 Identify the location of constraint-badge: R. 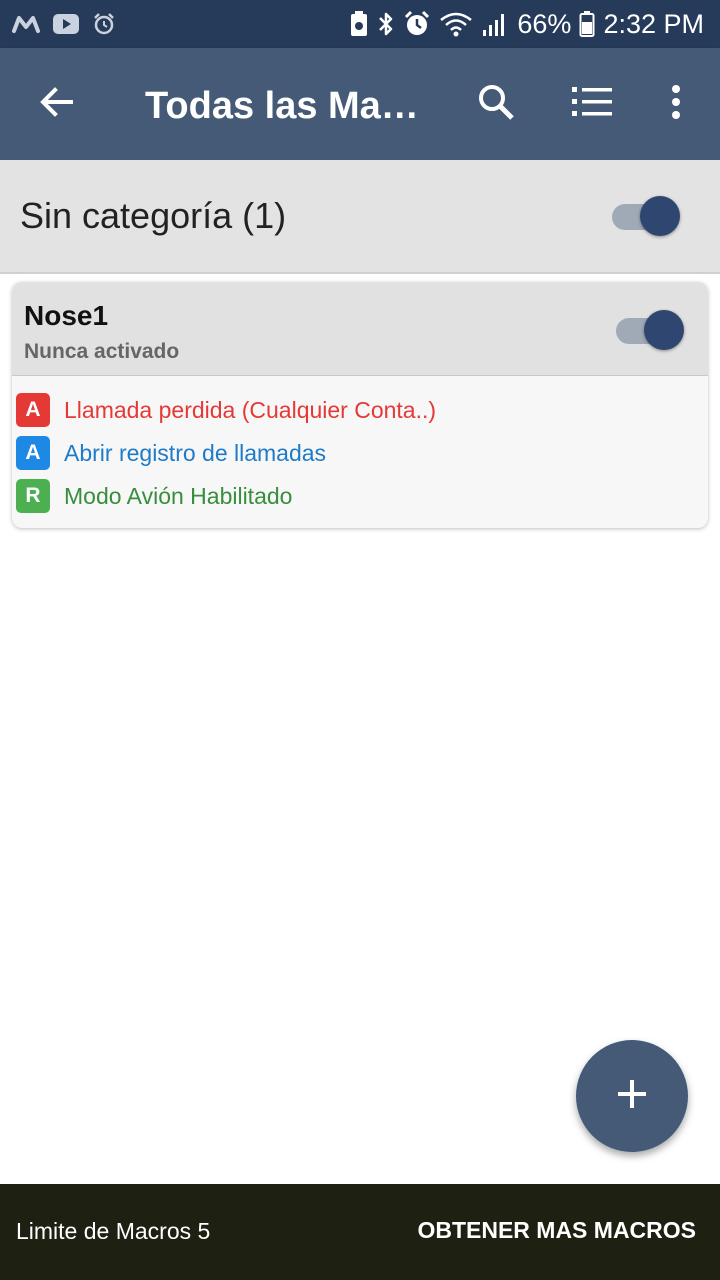
(33, 496).